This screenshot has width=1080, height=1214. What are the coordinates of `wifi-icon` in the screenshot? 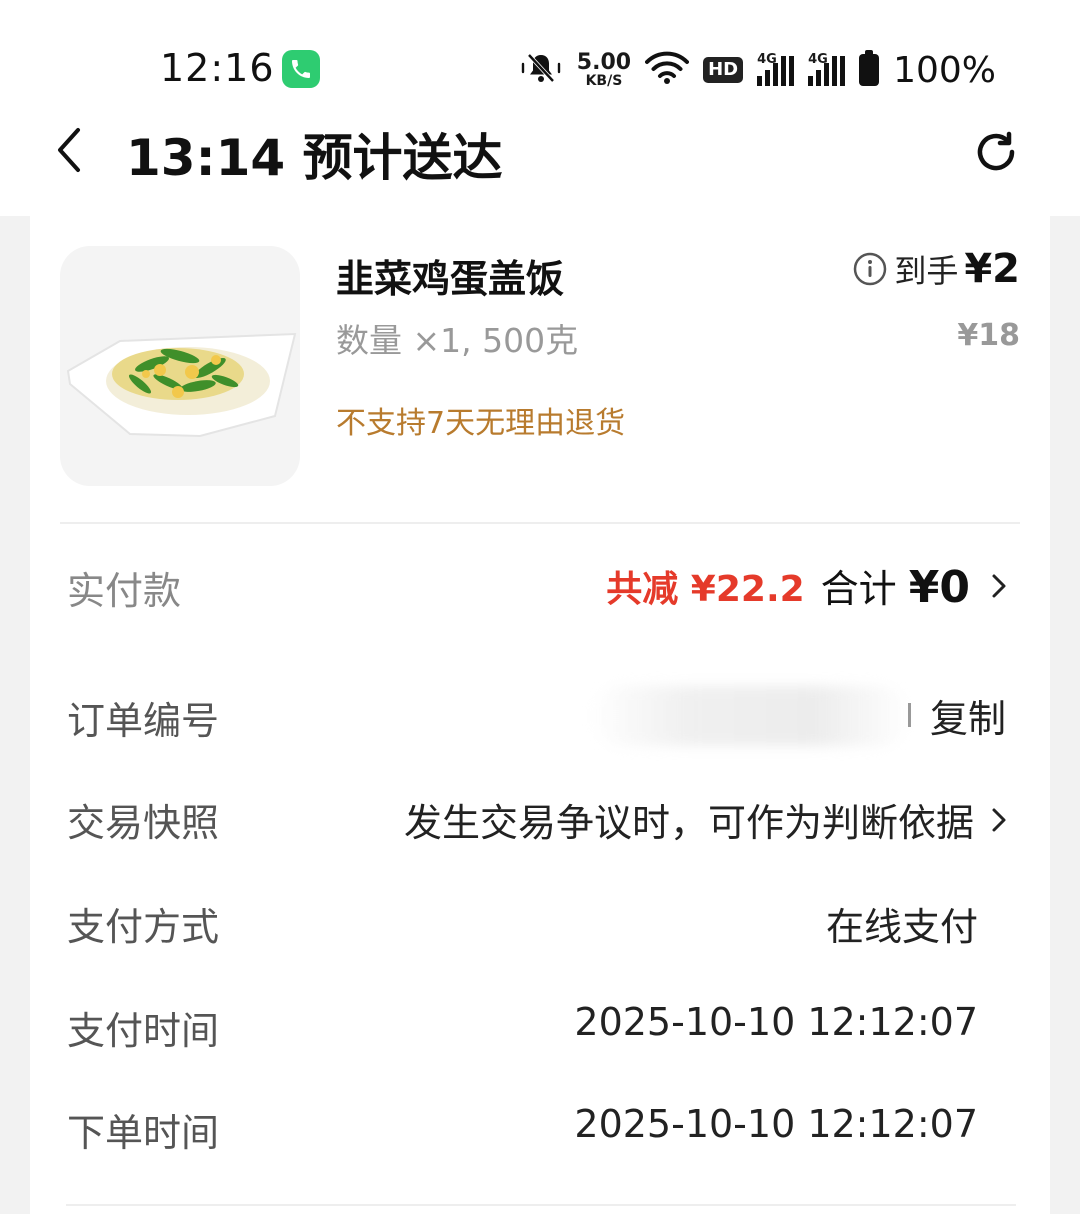 It's located at (667, 70).